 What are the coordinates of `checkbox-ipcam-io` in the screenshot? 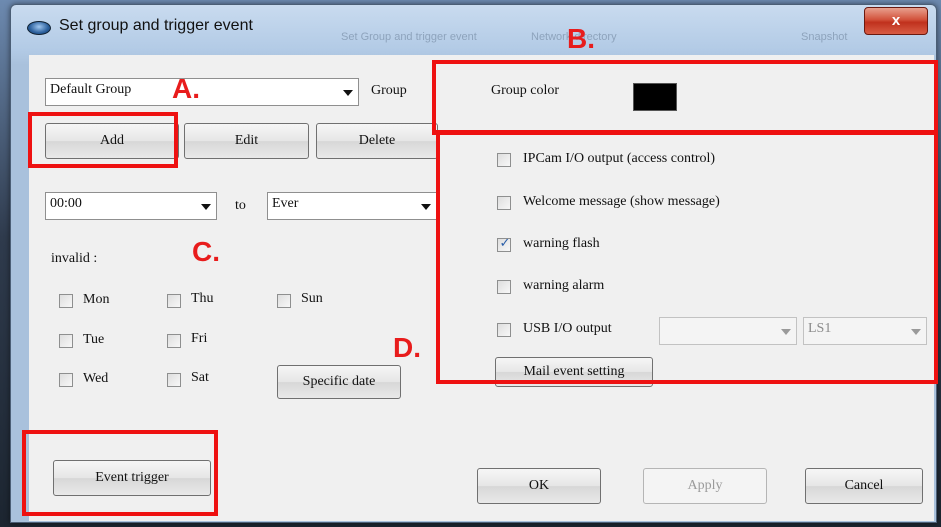 It's located at (504, 160).